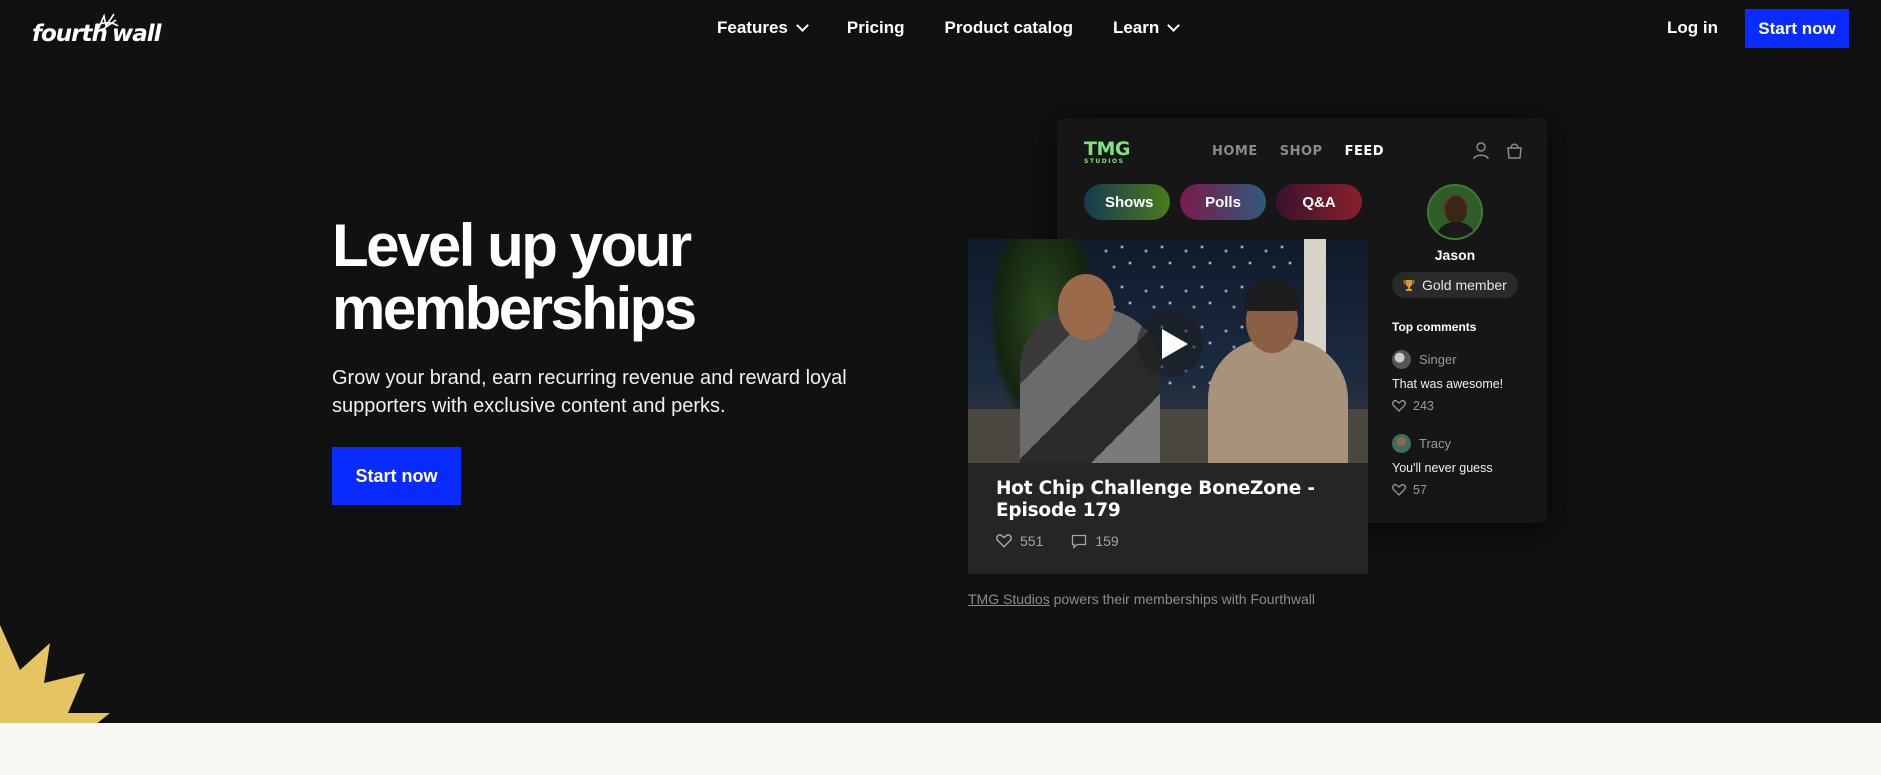 This screenshot has height=775, width=1881. Describe the element at coordinates (1438, 359) in the screenshot. I see `comment-user: Singer` at that location.